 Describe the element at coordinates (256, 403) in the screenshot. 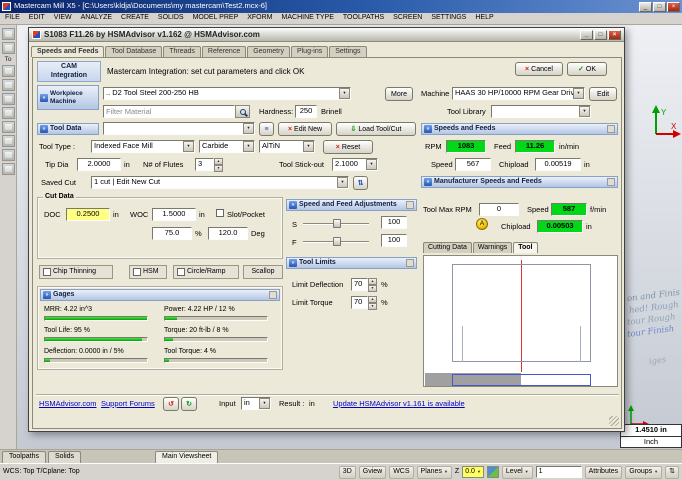

I see `input-unit-select: in ▼` at that location.